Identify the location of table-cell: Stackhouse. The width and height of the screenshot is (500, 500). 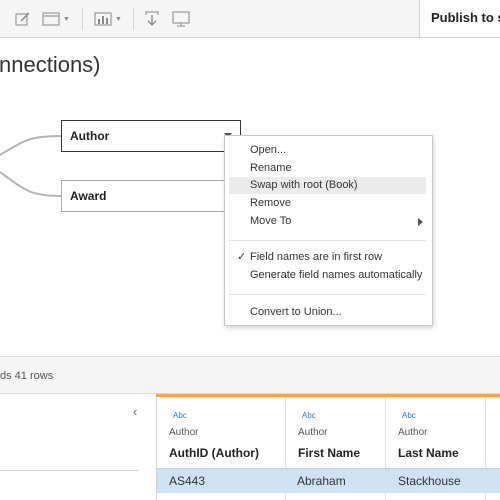
(429, 481).